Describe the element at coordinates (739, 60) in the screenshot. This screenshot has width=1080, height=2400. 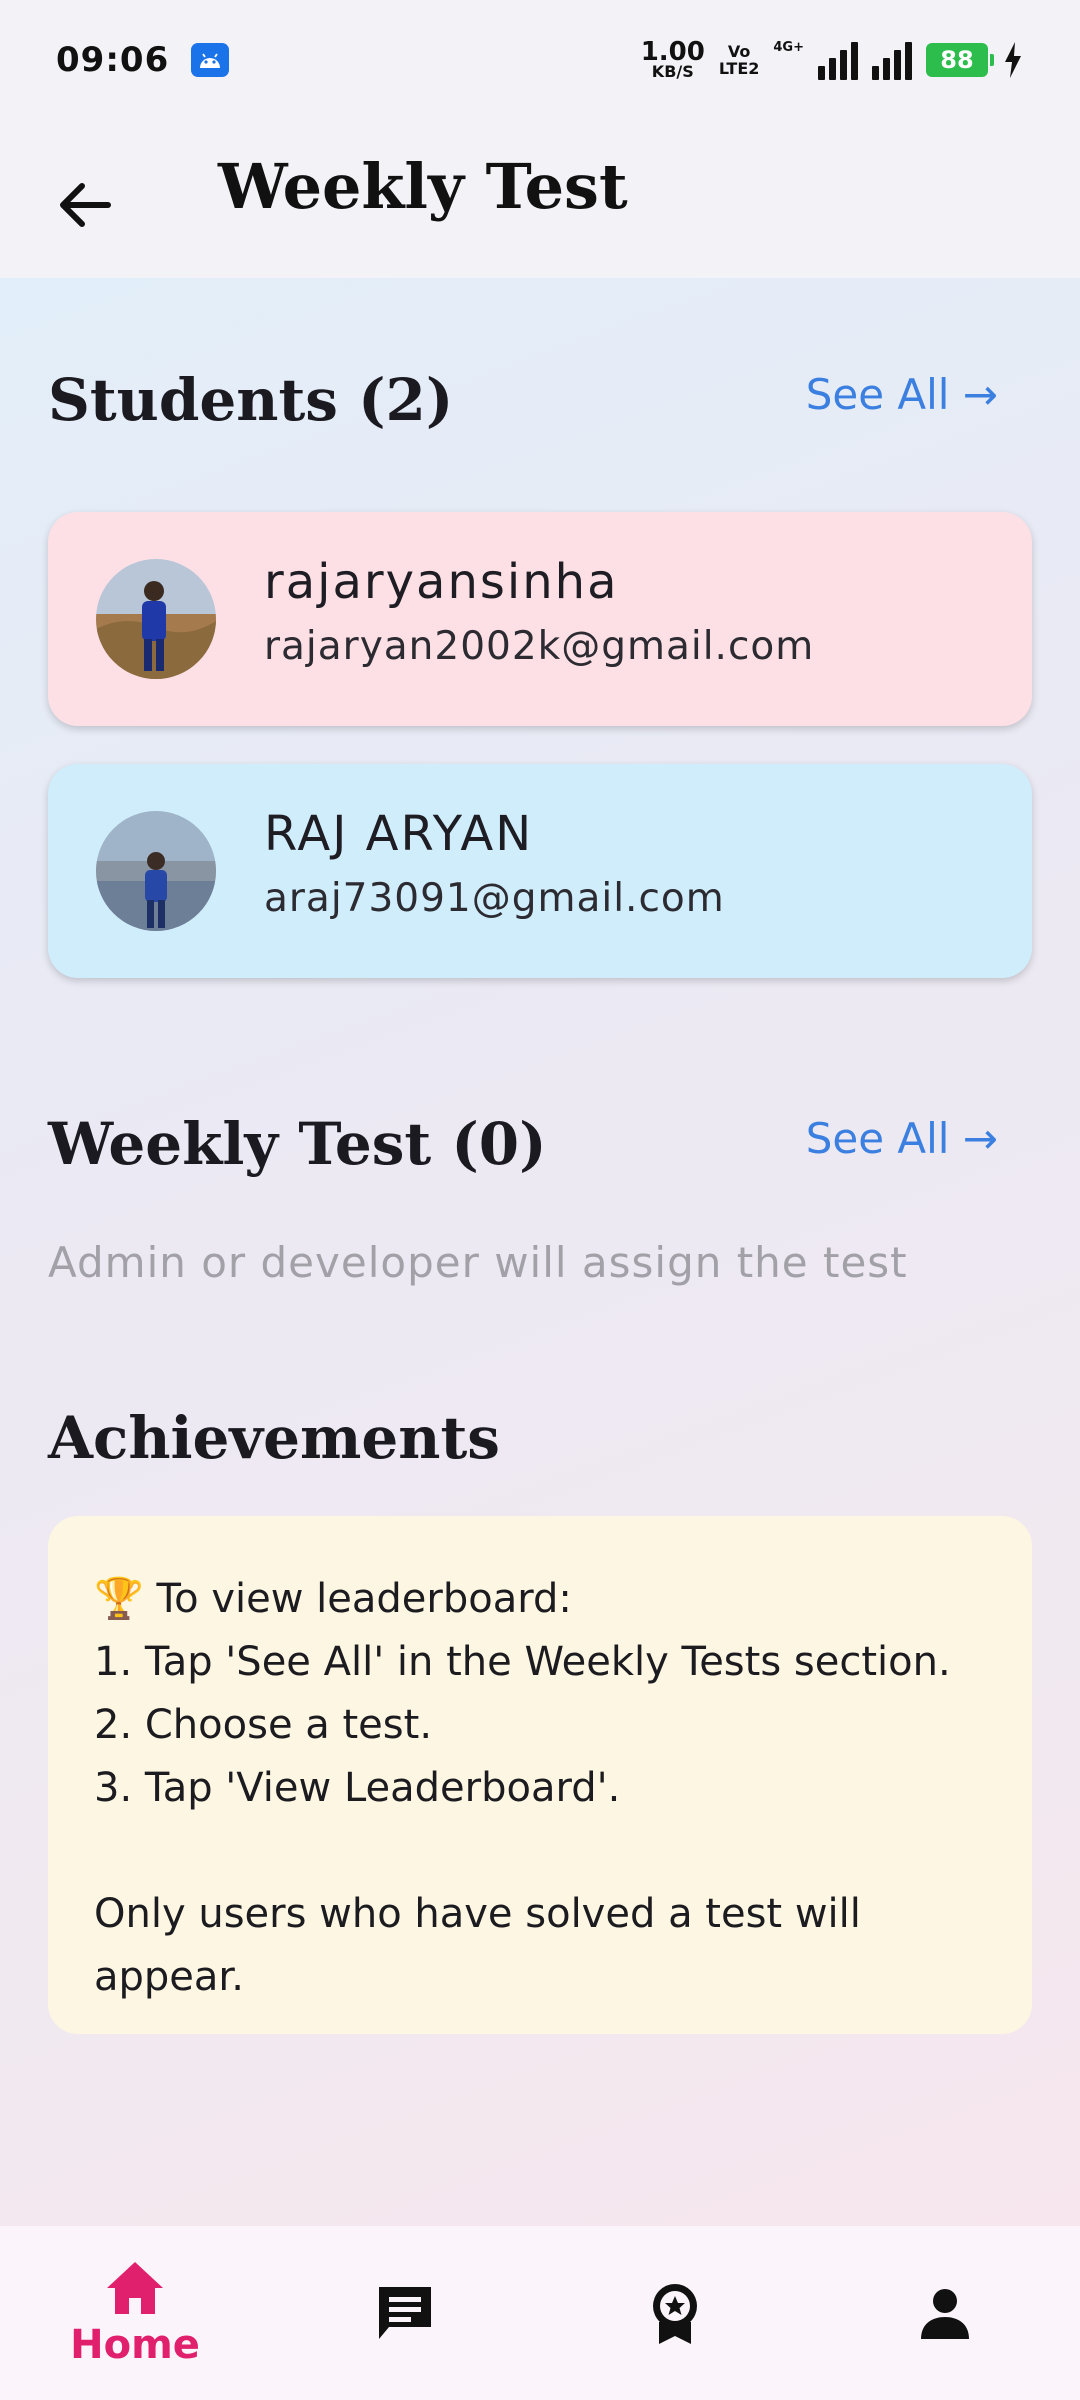
I see `volte-indicator: Vo LTE2` at that location.